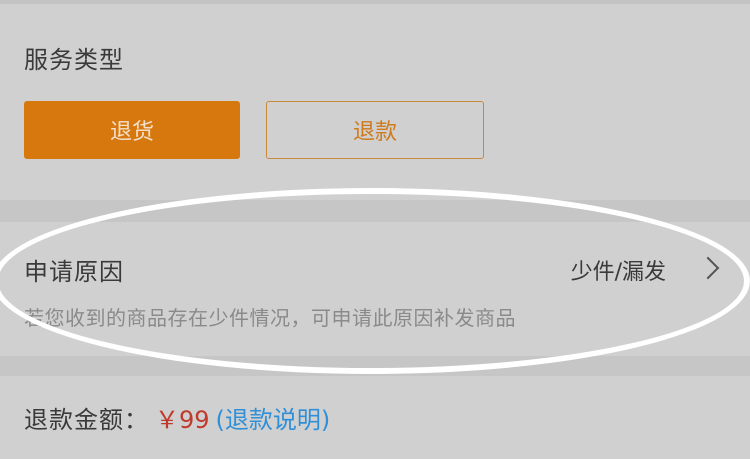 The height and width of the screenshot is (459, 750). What do you see at coordinates (273, 417) in the screenshot?
I see `refund-explanation-link: (退款说明)` at bounding box center [273, 417].